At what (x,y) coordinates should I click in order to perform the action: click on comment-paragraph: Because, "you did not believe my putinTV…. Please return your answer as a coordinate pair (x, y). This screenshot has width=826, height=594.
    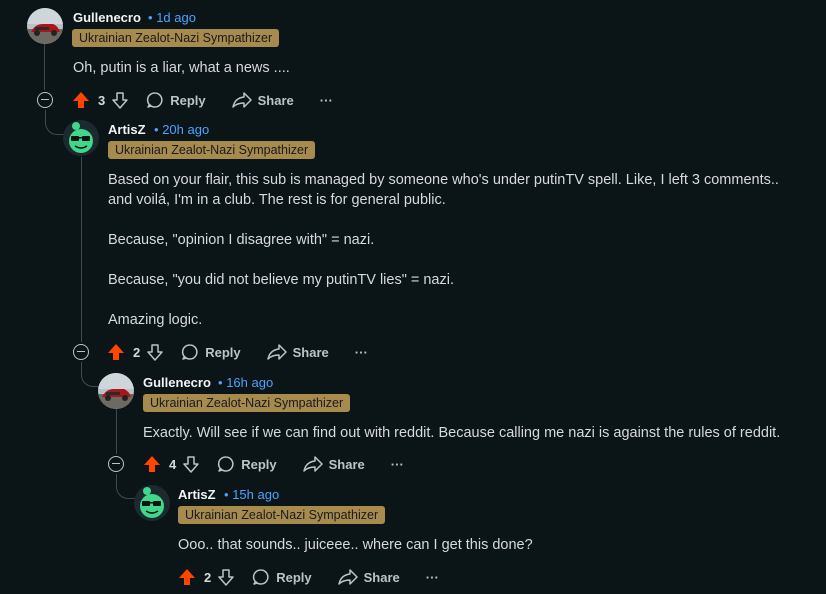
    Looking at the image, I should click on (281, 280).